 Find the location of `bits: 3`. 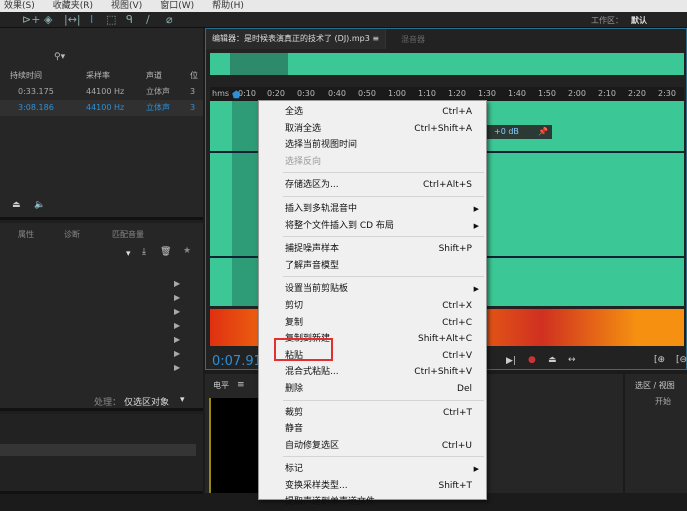

bits: 3 is located at coordinates (193, 107).